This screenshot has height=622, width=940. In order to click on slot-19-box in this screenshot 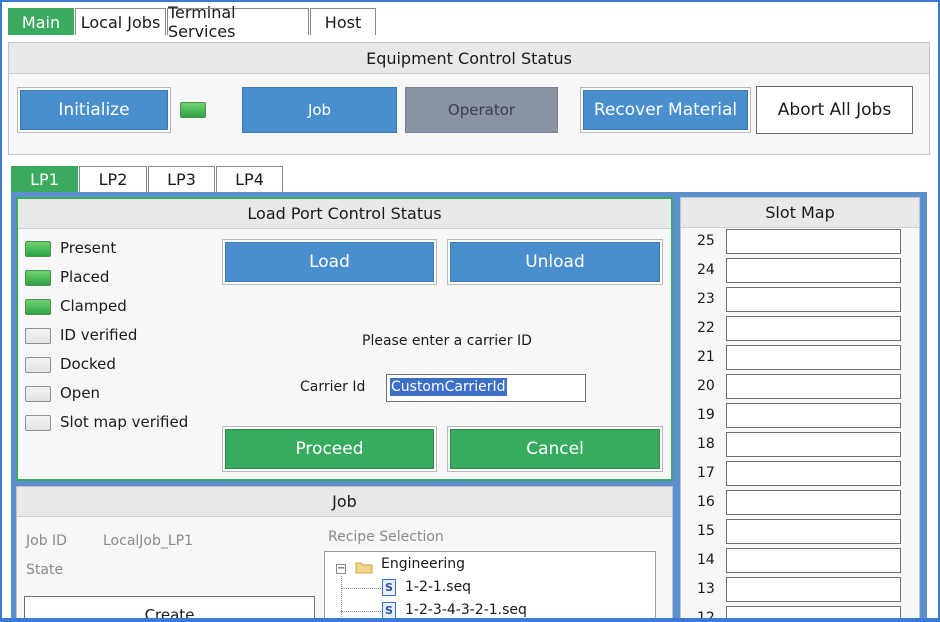, I will do `click(813, 415)`.